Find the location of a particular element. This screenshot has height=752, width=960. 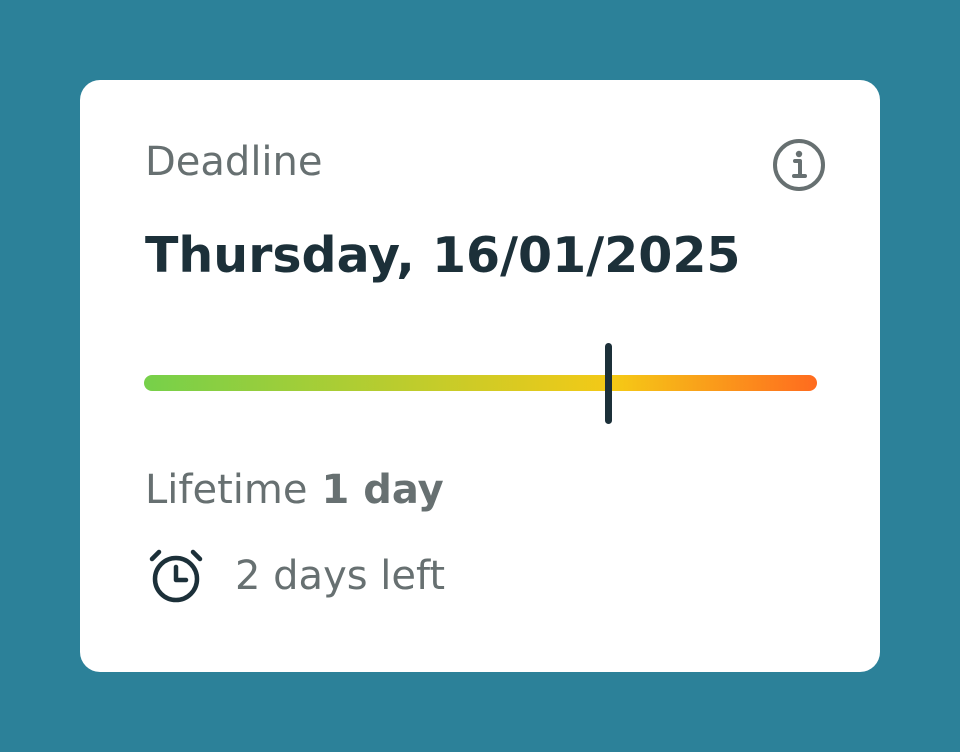

deadline-date: Thursday, 16/01/2025 is located at coordinates (443, 255).